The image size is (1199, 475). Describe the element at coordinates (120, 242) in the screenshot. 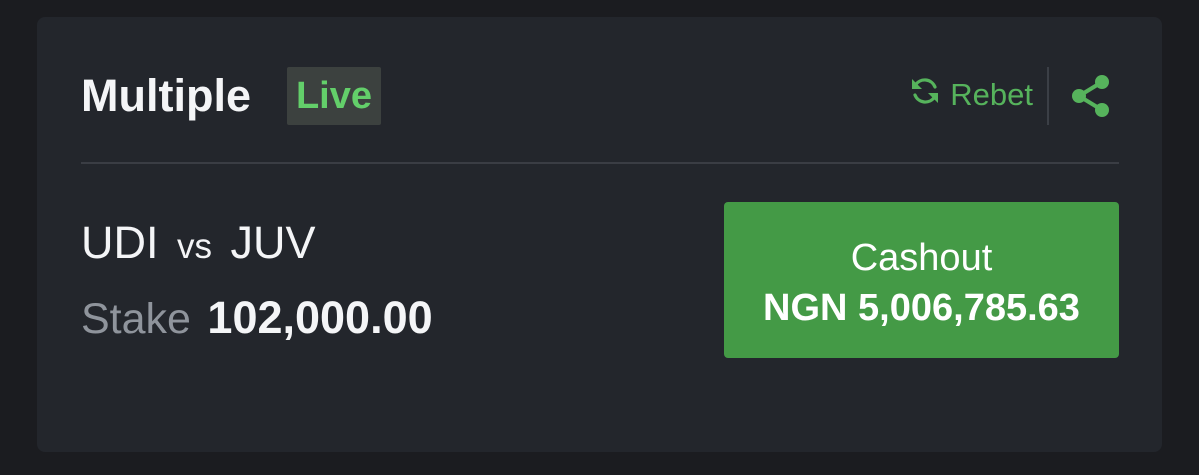

I see `home-team: UDI` at that location.